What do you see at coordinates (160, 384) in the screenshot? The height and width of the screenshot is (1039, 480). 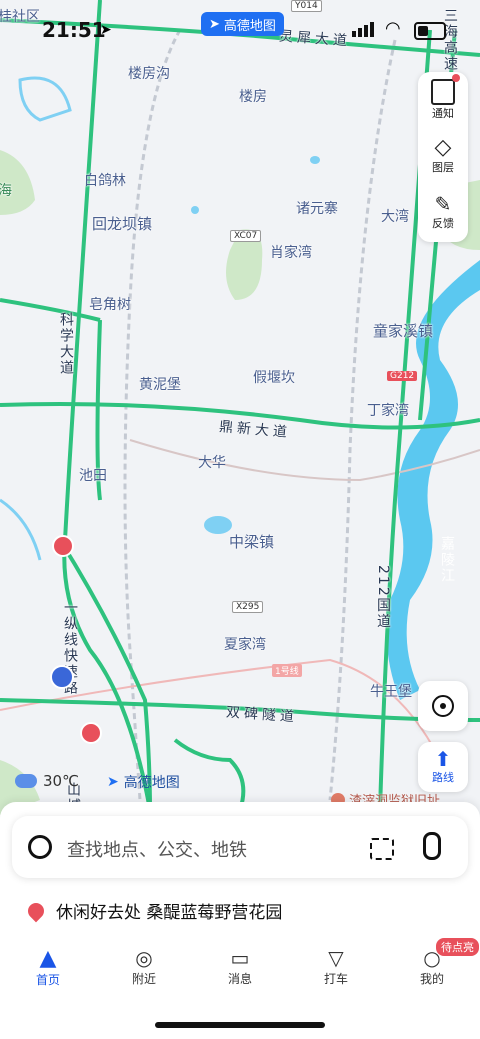 I see `place-label: 黄泥堡` at bounding box center [160, 384].